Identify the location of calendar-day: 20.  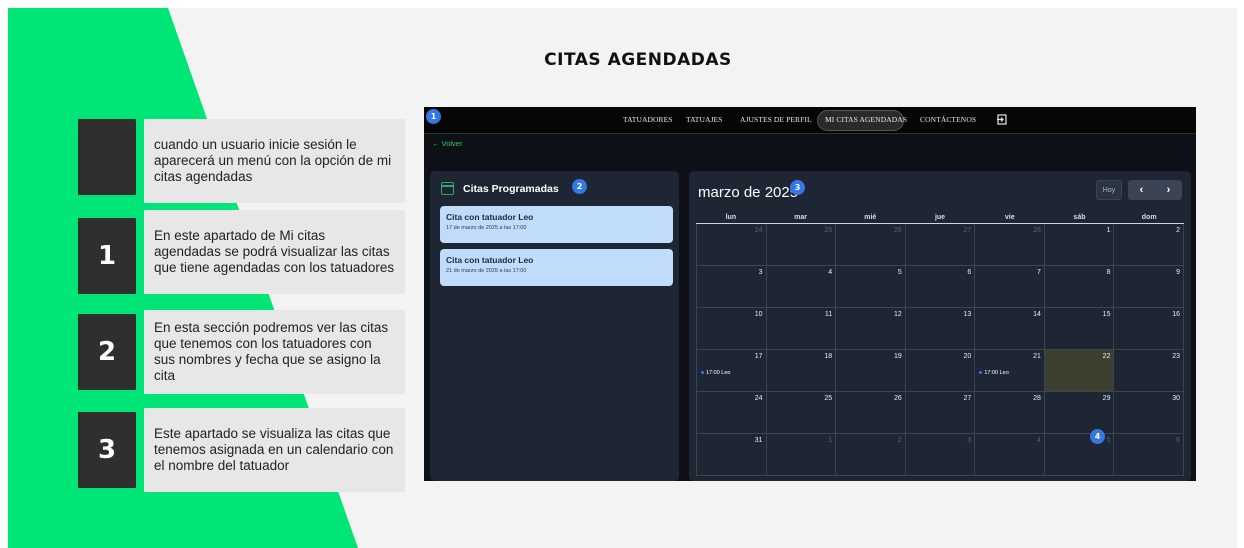
(941, 370).